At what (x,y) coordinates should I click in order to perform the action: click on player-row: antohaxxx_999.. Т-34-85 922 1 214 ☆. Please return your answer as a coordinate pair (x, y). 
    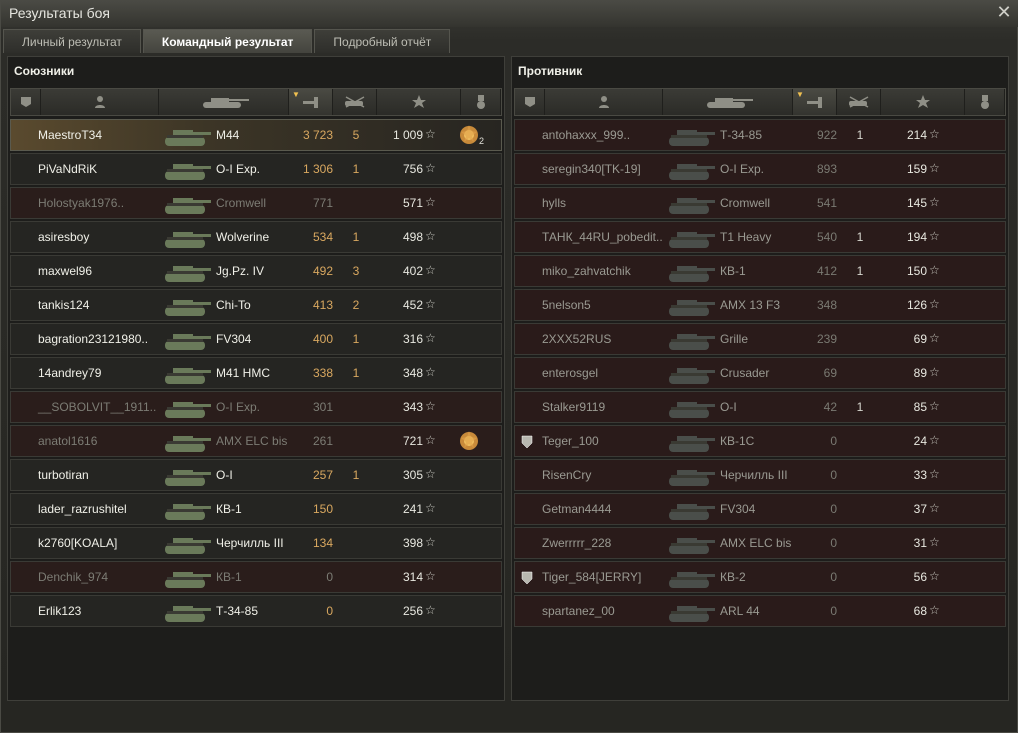
    Looking at the image, I should click on (760, 135).